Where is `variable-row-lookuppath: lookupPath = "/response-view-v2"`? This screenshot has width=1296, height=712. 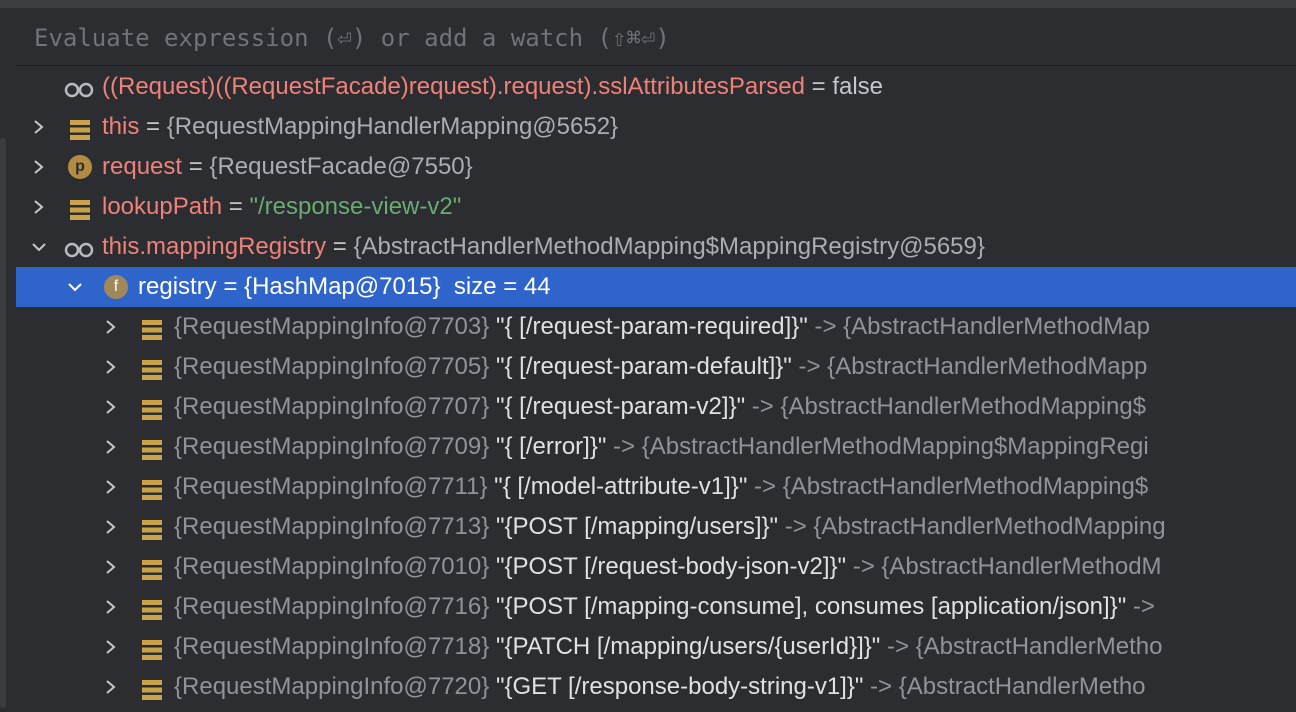
variable-row-lookuppath: lookupPath = "/response-view-v2" is located at coordinates (656, 207).